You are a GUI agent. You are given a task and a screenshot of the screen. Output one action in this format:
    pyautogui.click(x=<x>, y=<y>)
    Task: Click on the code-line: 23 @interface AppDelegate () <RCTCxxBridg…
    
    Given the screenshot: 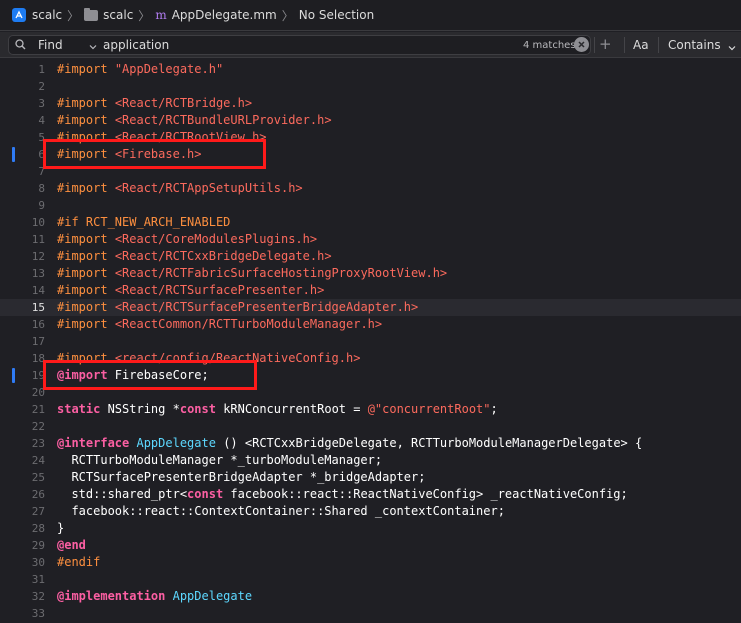 What is the action you would take?
    pyautogui.click(x=370, y=443)
    